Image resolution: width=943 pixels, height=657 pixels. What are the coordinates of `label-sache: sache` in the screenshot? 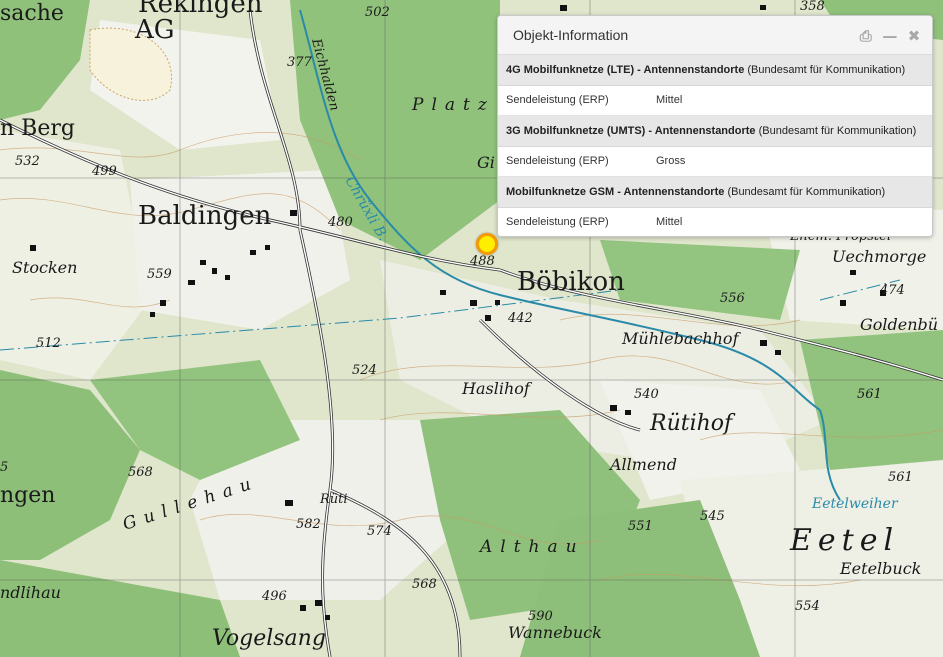 It's located at (32, 13).